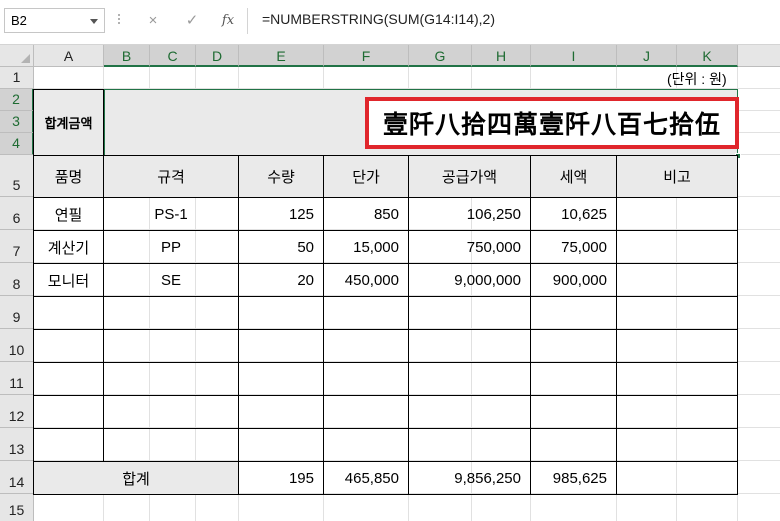  Describe the element at coordinates (173, 56) in the screenshot. I see `column-header-c: C` at that location.